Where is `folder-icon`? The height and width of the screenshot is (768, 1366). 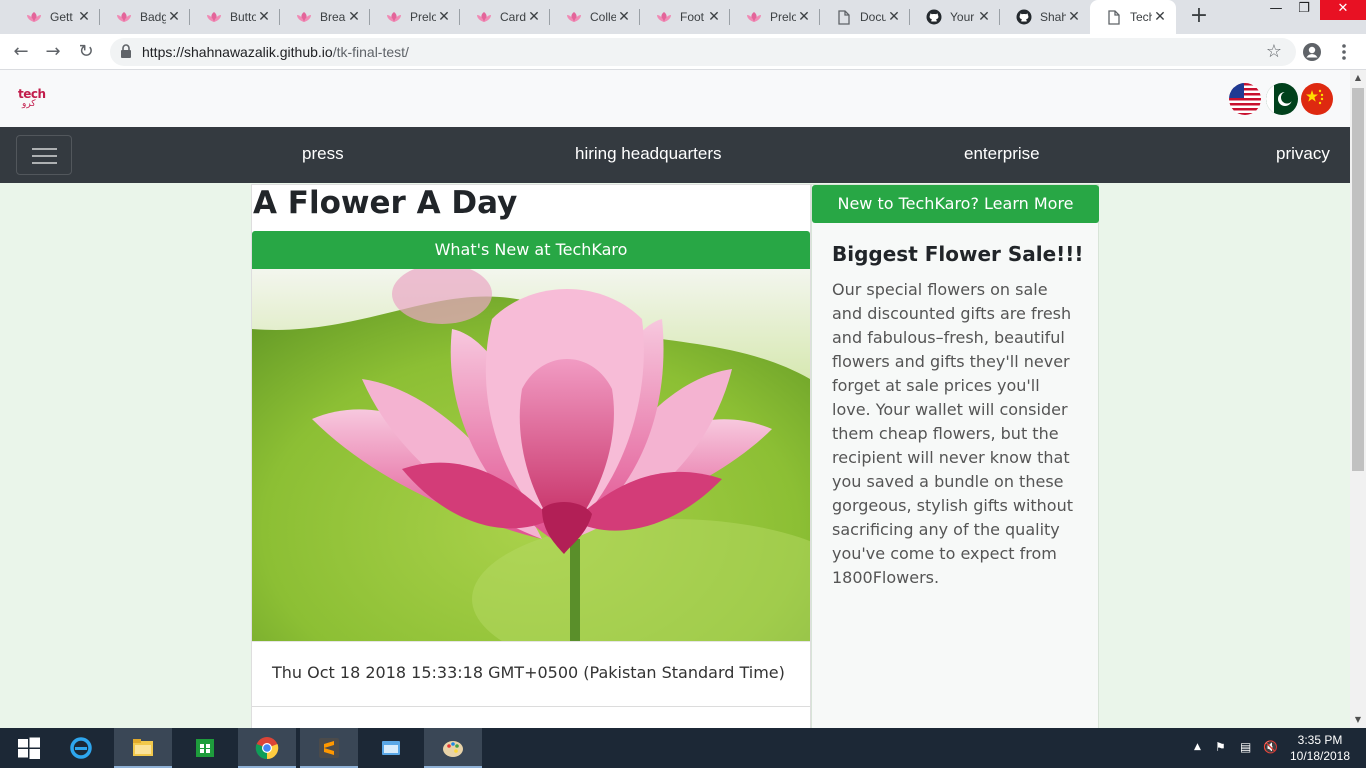
folder-icon is located at coordinates (143, 747).